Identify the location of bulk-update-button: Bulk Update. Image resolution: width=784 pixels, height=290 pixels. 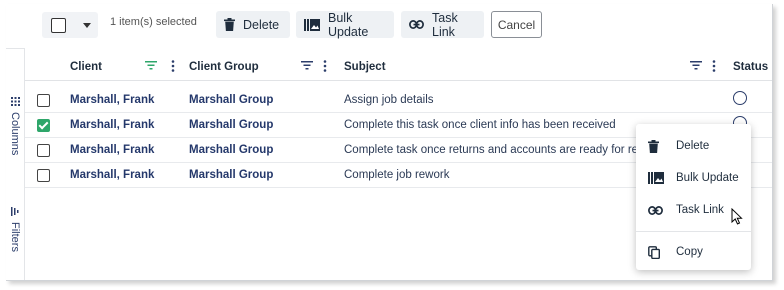
(345, 24).